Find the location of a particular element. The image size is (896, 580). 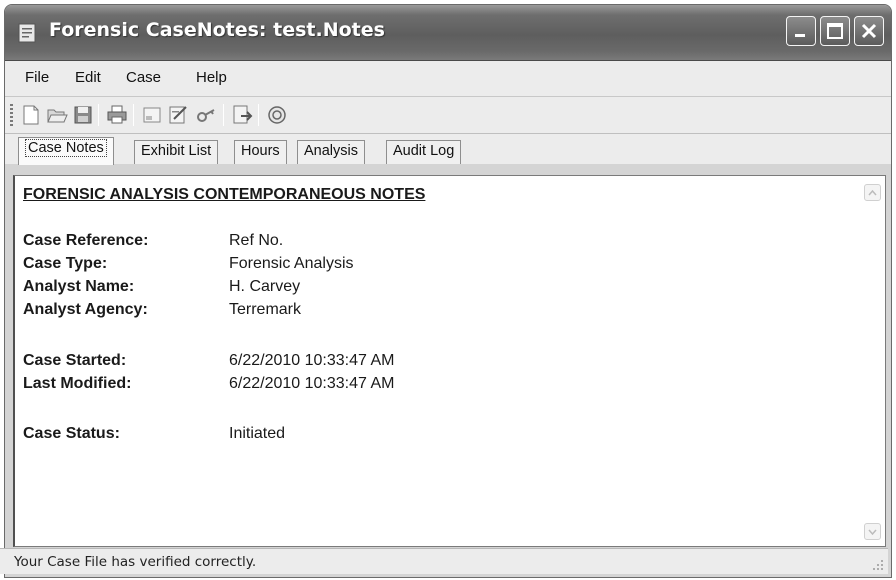

scroll-down-button is located at coordinates (872, 531).